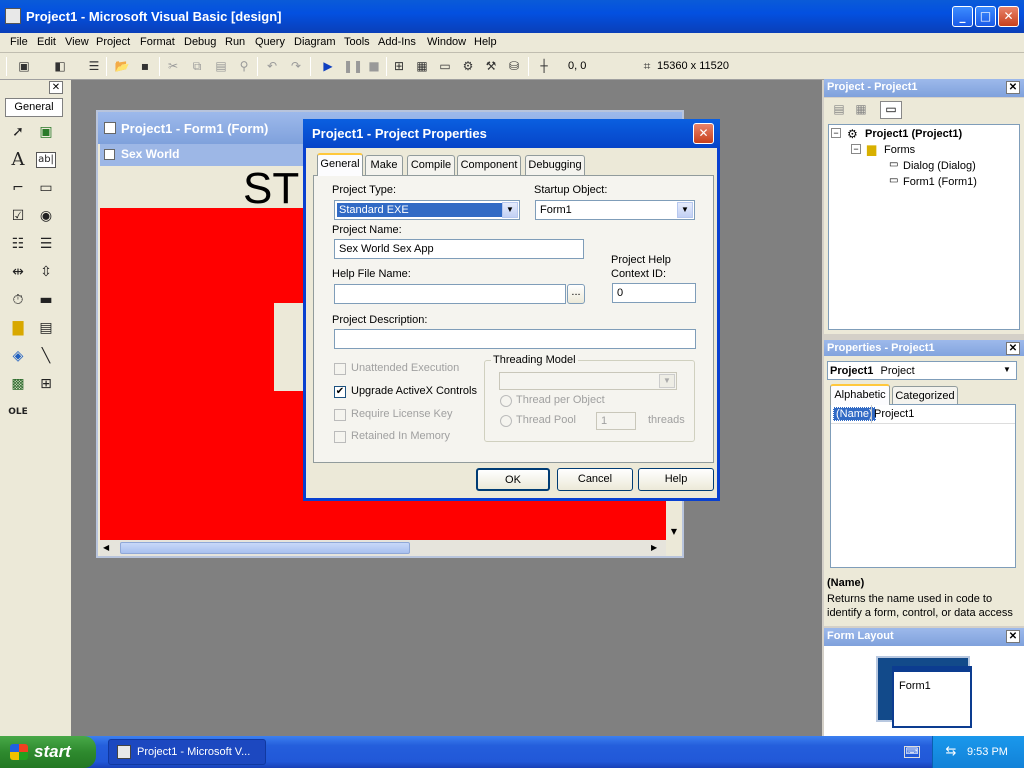 Image resolution: width=1024 pixels, height=768 pixels. What do you see at coordinates (145, 66) in the screenshot?
I see `save-project-icon: ▪` at bounding box center [145, 66].